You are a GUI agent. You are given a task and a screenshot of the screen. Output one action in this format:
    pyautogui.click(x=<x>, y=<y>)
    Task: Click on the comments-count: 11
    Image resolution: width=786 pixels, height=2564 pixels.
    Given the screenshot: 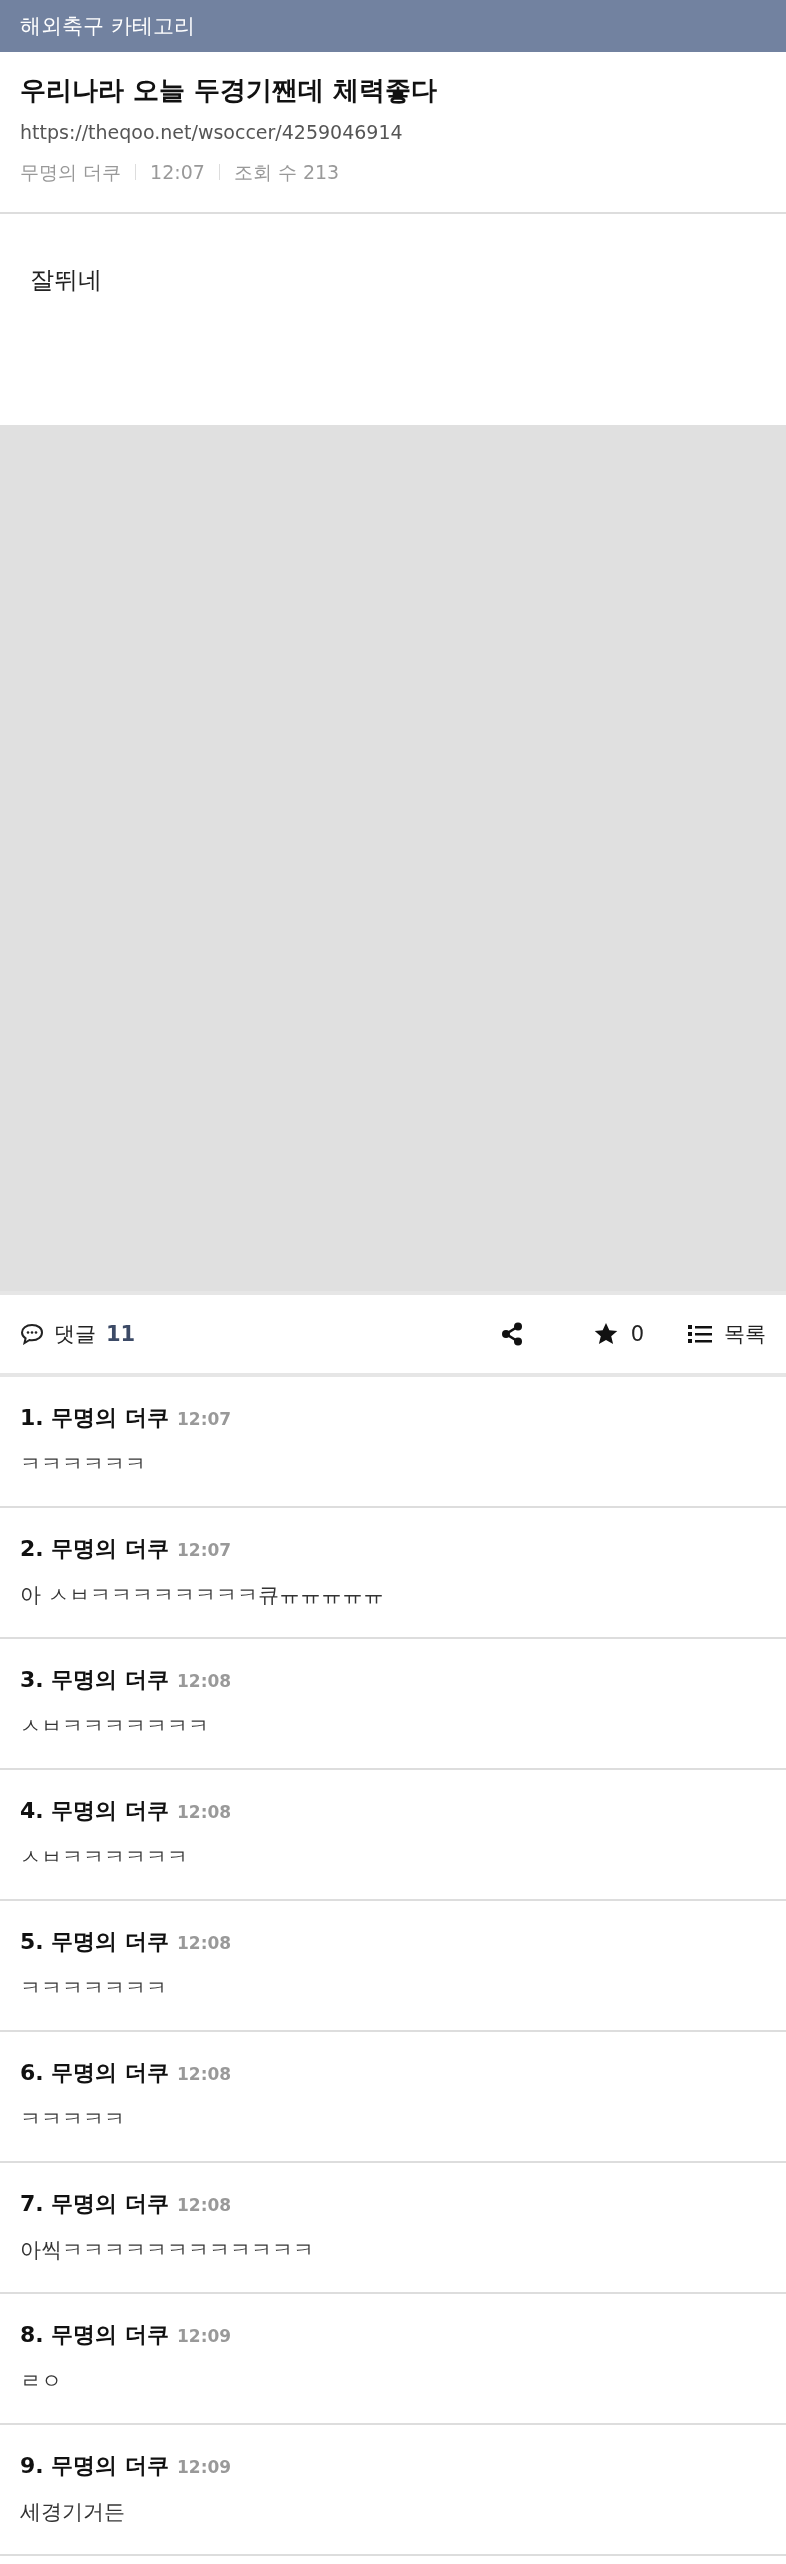 What is the action you would take?
    pyautogui.click(x=121, y=1334)
    